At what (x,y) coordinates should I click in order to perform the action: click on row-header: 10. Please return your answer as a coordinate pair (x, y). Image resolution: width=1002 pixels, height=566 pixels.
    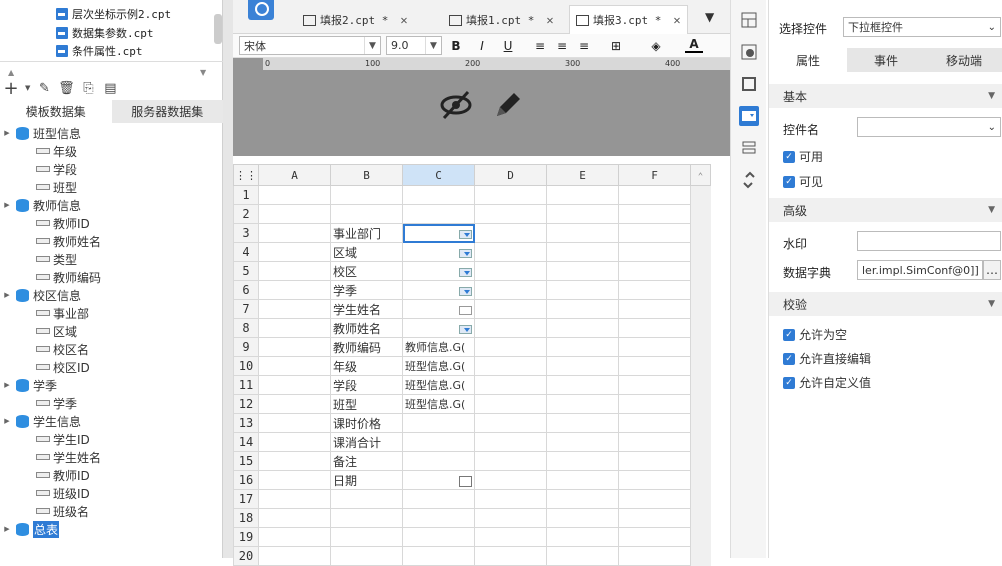
    Looking at the image, I should click on (246, 366).